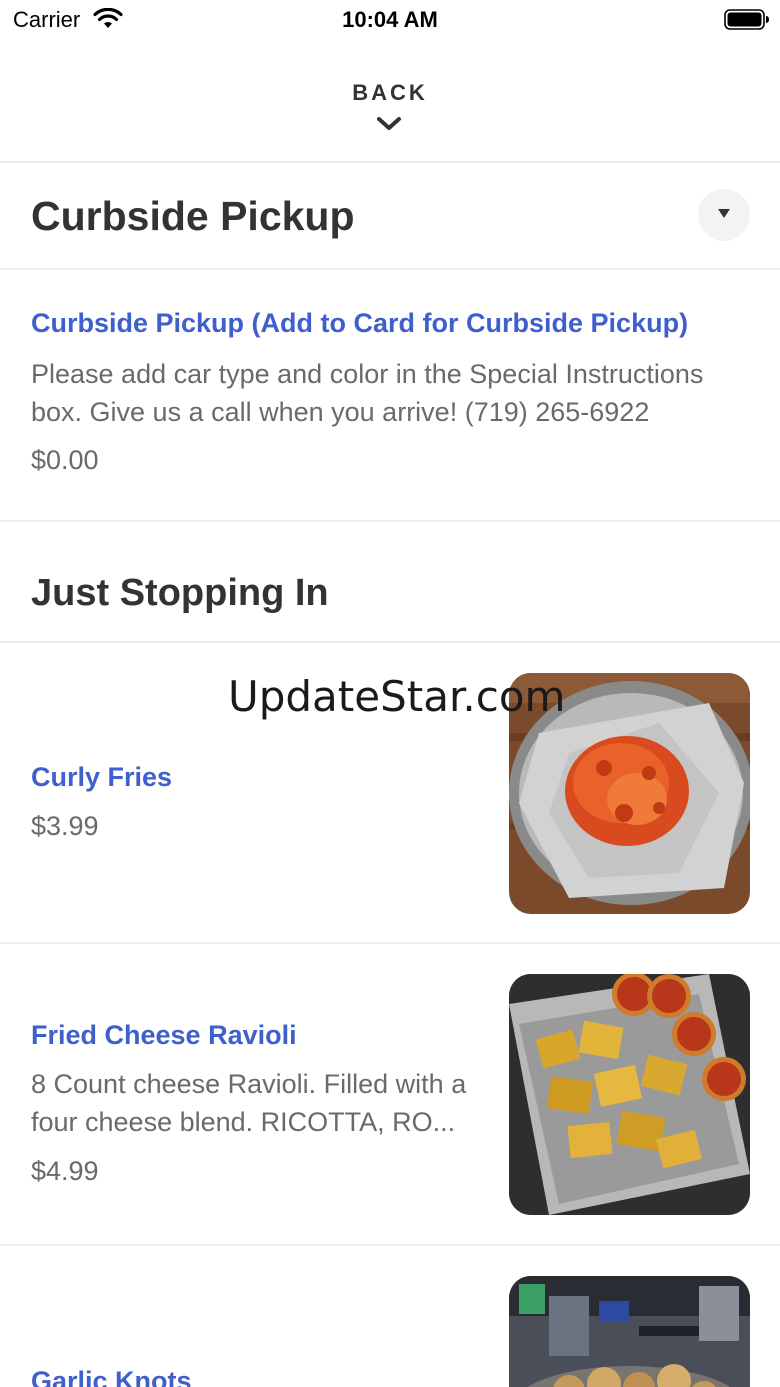 Image resolution: width=780 pixels, height=1387 pixels. Describe the element at coordinates (111, 1376) in the screenshot. I see `item-name: Garlic Knots` at that location.